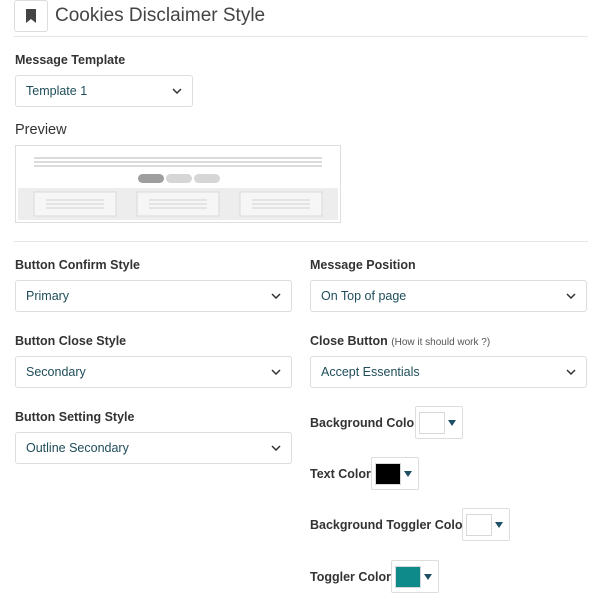 The height and width of the screenshot is (609, 600). What do you see at coordinates (351, 577) in the screenshot?
I see `toggler-color-label: Toggler Color` at bounding box center [351, 577].